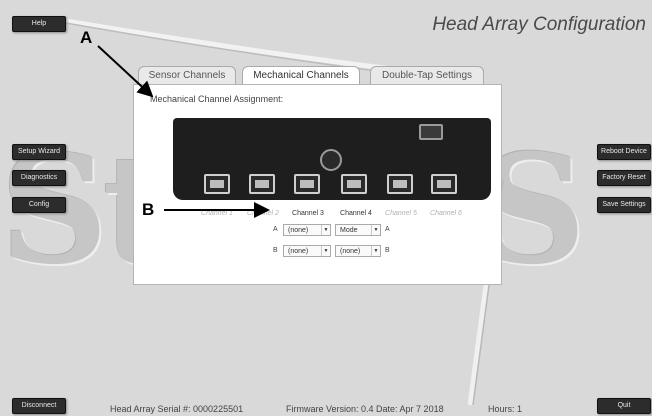 Image resolution: width=652 pixels, height=416 pixels. I want to click on channel-4-b-select: (none) ▼, so click(358, 251).